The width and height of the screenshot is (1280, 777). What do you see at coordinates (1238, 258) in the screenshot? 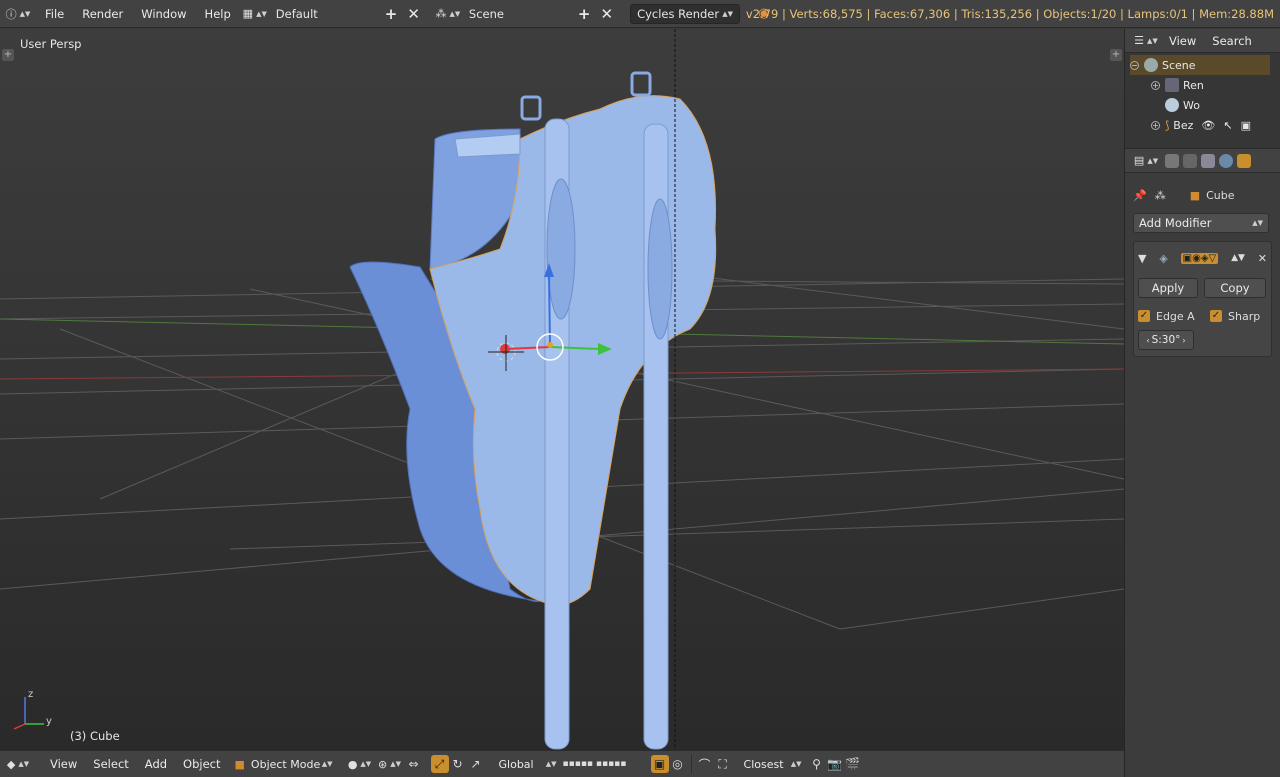
I see `move-updown-icon: ▲▼` at bounding box center [1238, 258].